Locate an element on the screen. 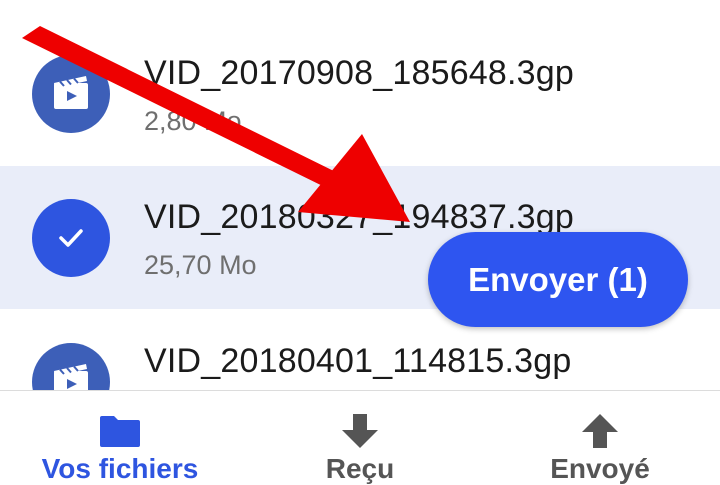 The image size is (720, 485). upload-arrow-icon is located at coordinates (600, 431).